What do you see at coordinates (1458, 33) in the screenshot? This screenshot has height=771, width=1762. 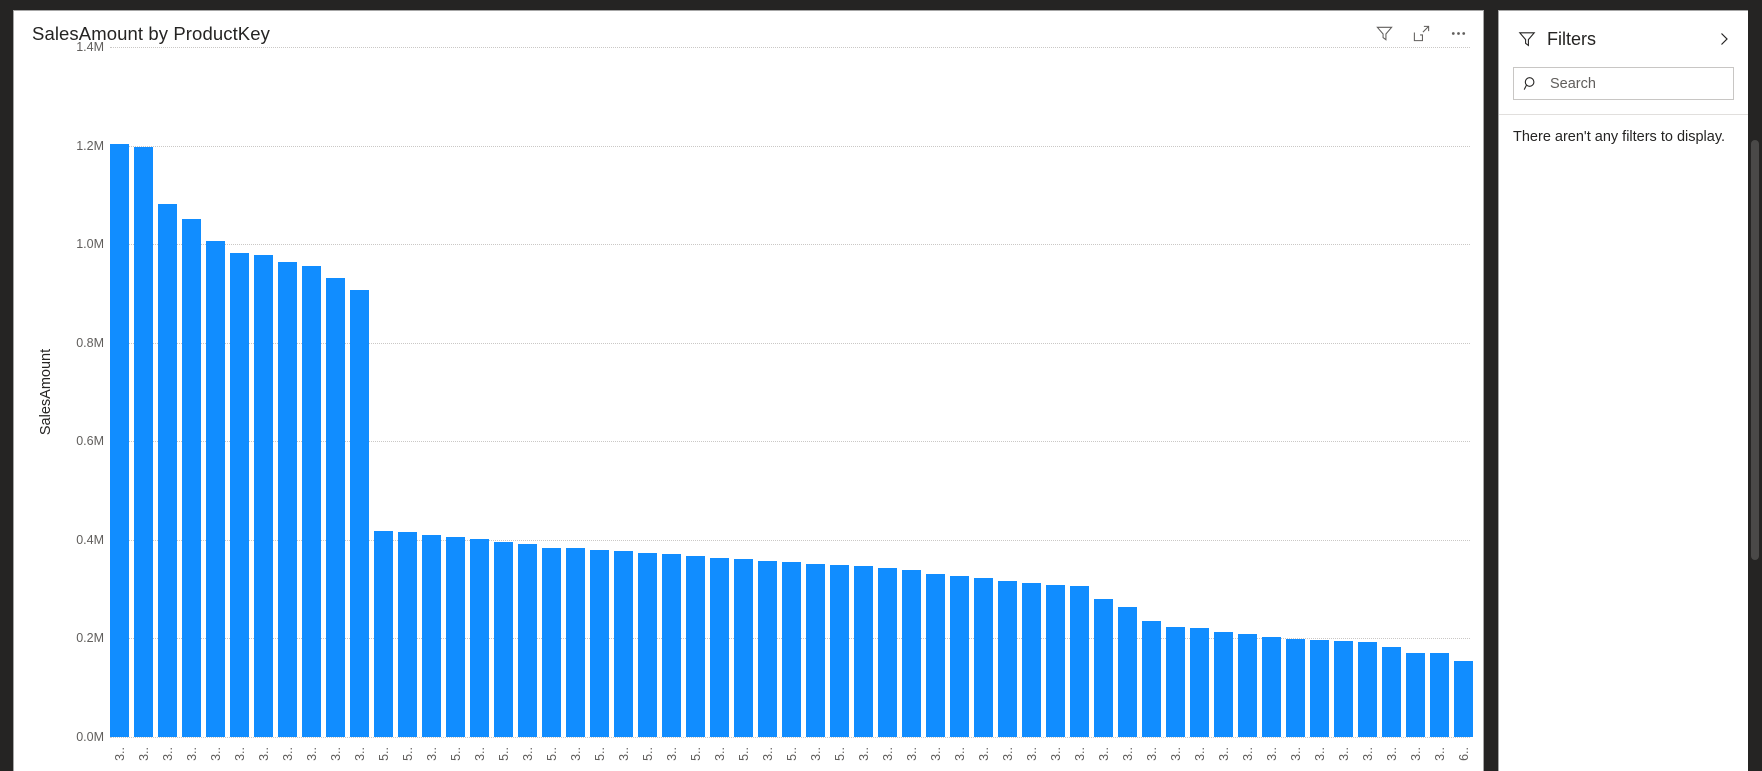 I see `more-options-icon` at bounding box center [1458, 33].